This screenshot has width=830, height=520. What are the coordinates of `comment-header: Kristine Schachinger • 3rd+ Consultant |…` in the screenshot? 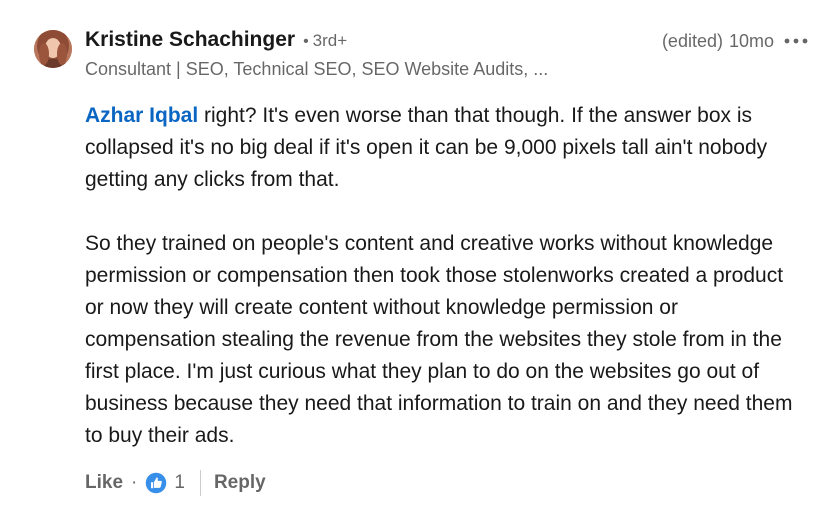 It's located at (447, 58).